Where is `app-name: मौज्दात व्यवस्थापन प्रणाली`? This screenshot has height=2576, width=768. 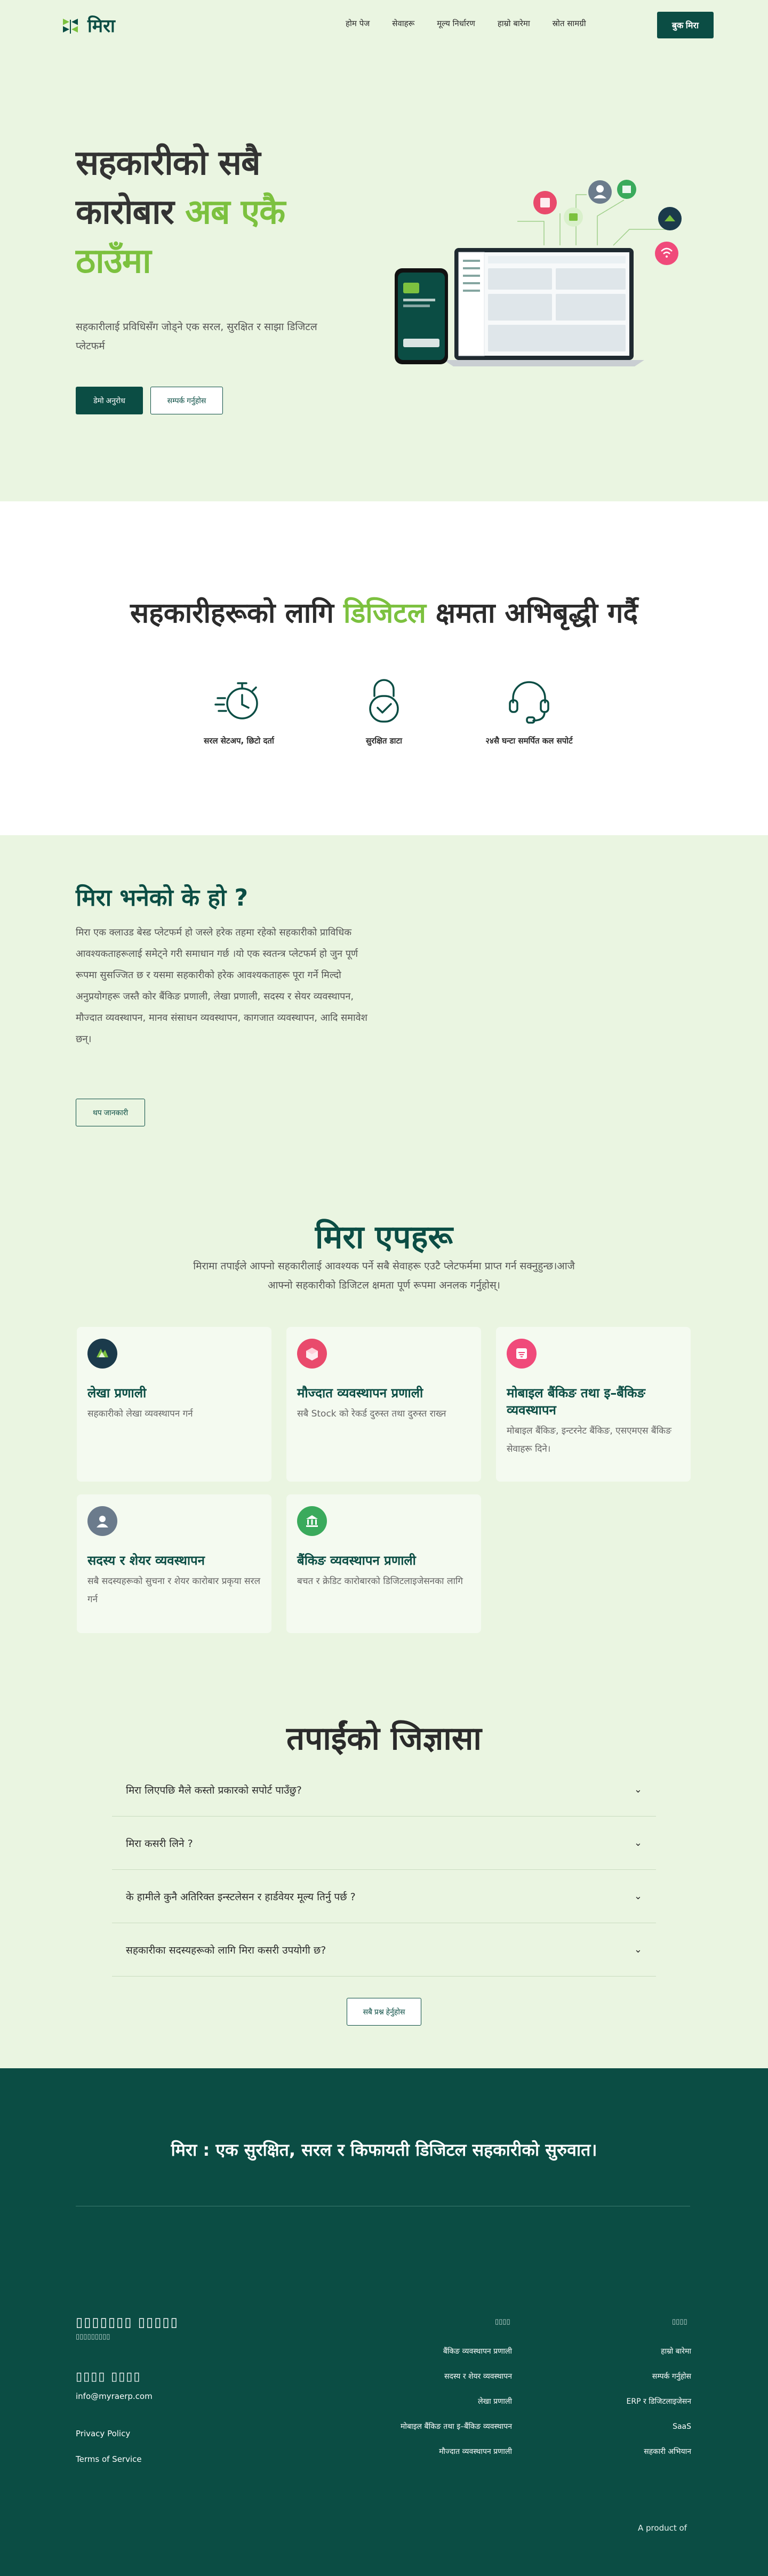 app-name: मौज्दात व्यवस्थापन प्रणाली is located at coordinates (360, 1393).